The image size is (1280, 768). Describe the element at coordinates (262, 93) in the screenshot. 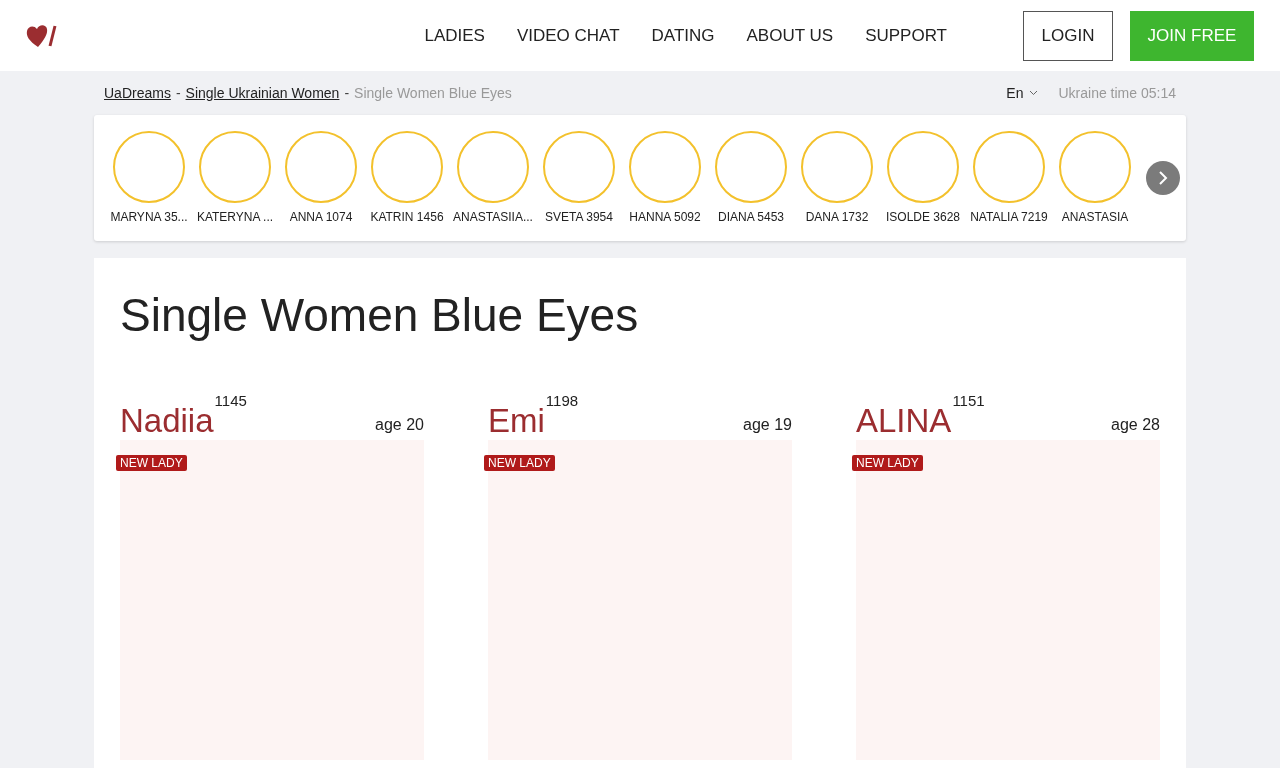

I see `breadcrumb-link: Single Ukrainian Women` at that location.